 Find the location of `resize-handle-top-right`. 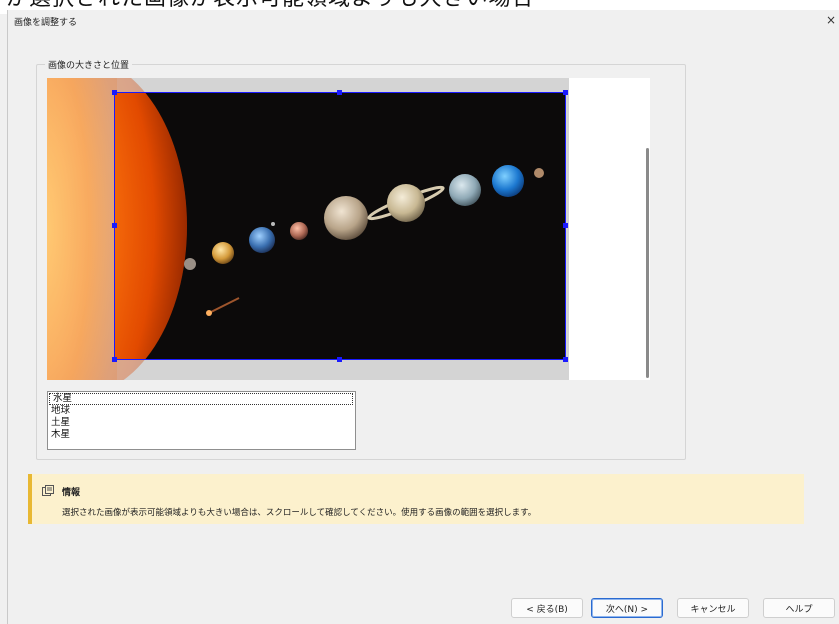

resize-handle-top-right is located at coordinates (565, 92).